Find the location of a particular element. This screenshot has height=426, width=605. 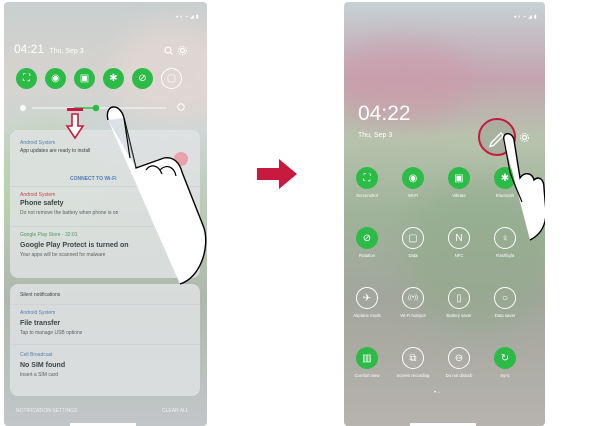

tile-label: Comfort view is located at coordinates (367, 375).